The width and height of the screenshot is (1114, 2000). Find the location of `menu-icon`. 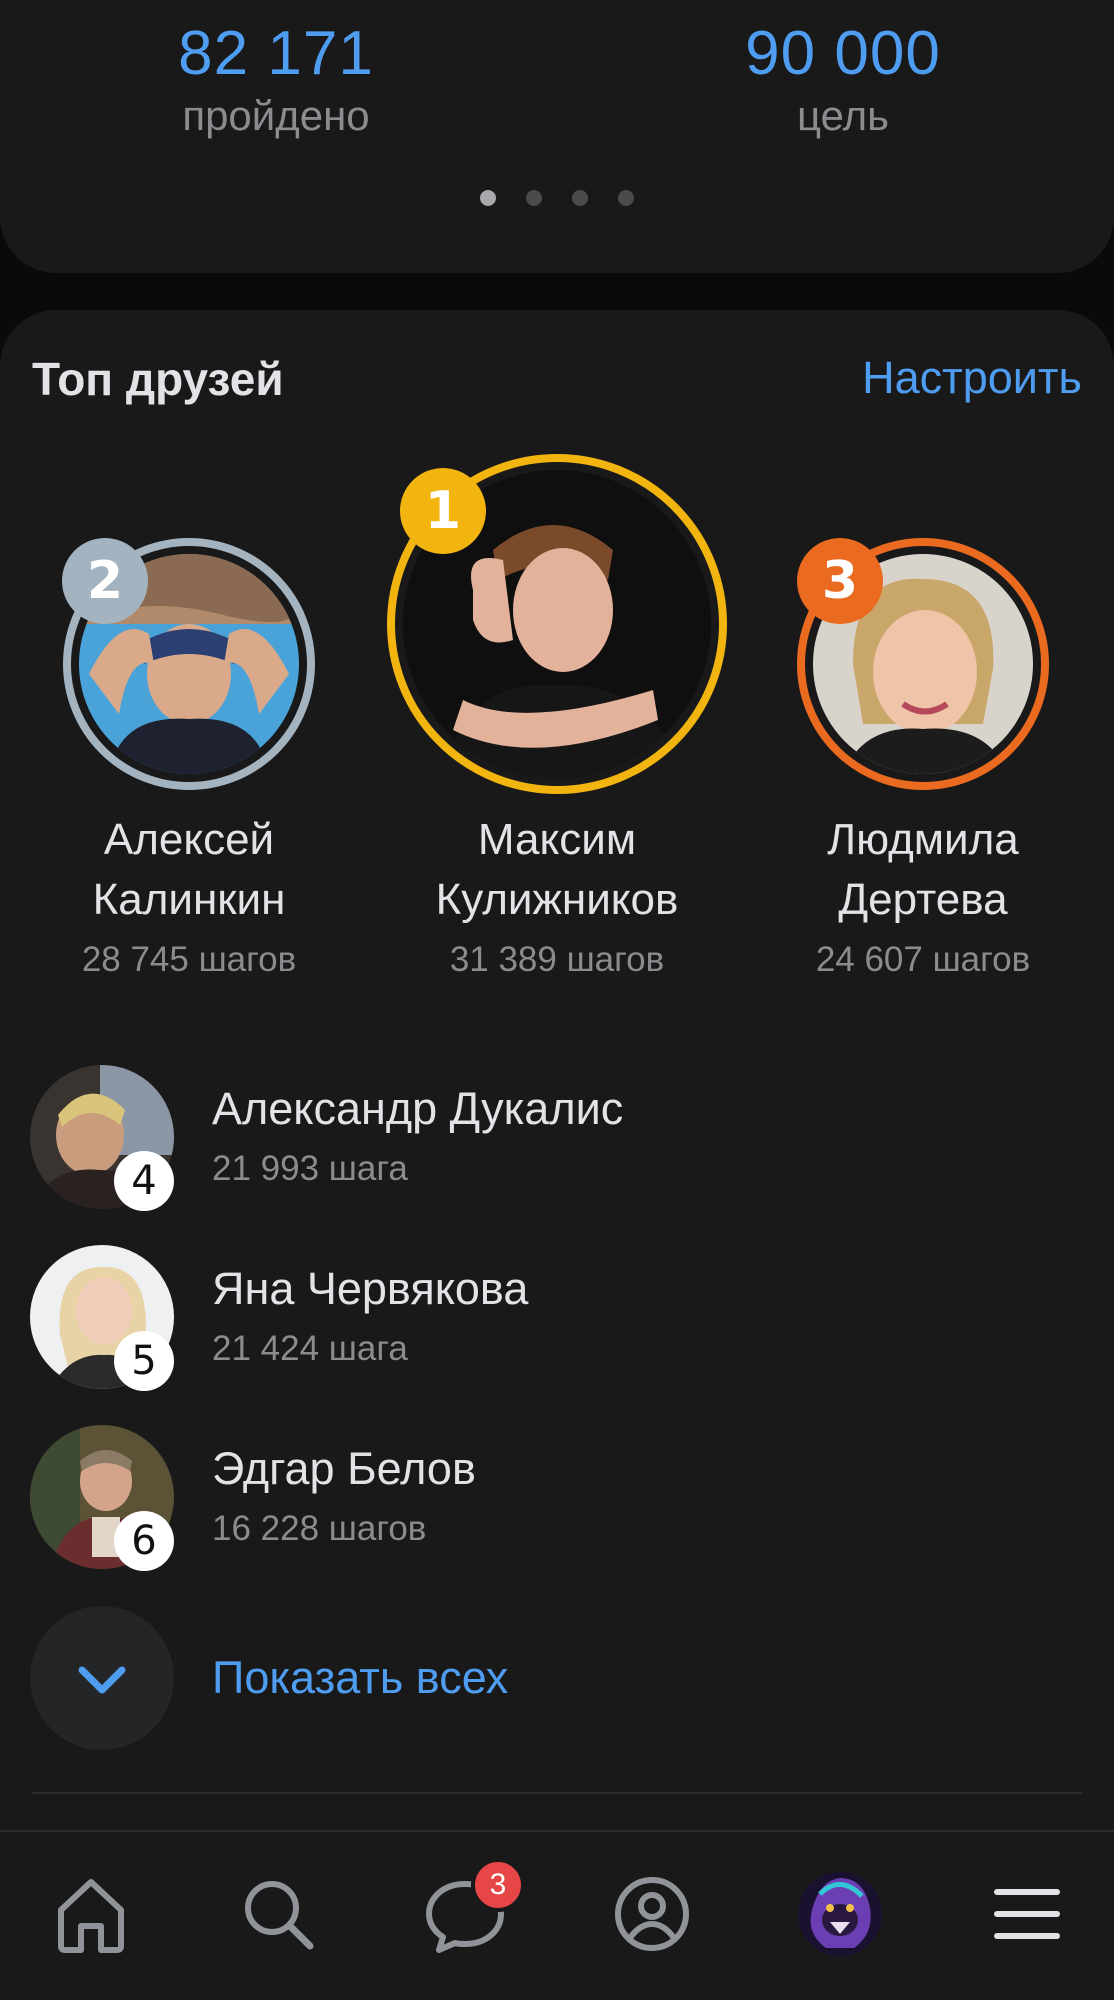

menu-icon is located at coordinates (1027, 1914).